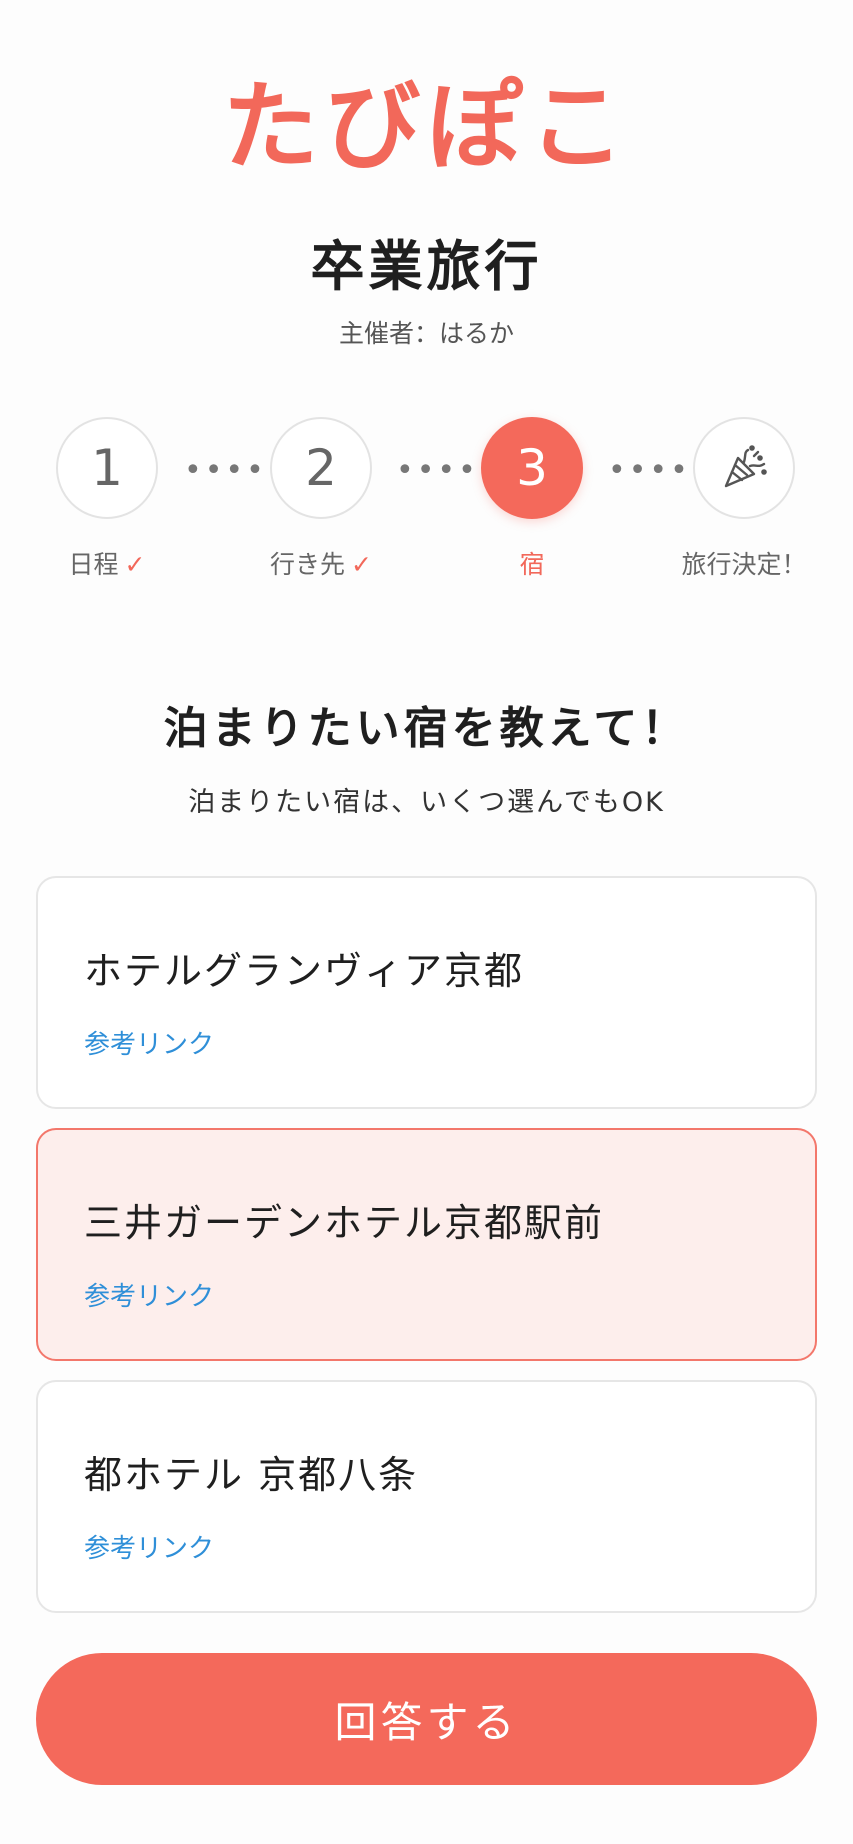 This screenshot has height=1844, width=853. Describe the element at coordinates (426, 1719) in the screenshot. I see `submit-answer-button: 回答する` at that location.